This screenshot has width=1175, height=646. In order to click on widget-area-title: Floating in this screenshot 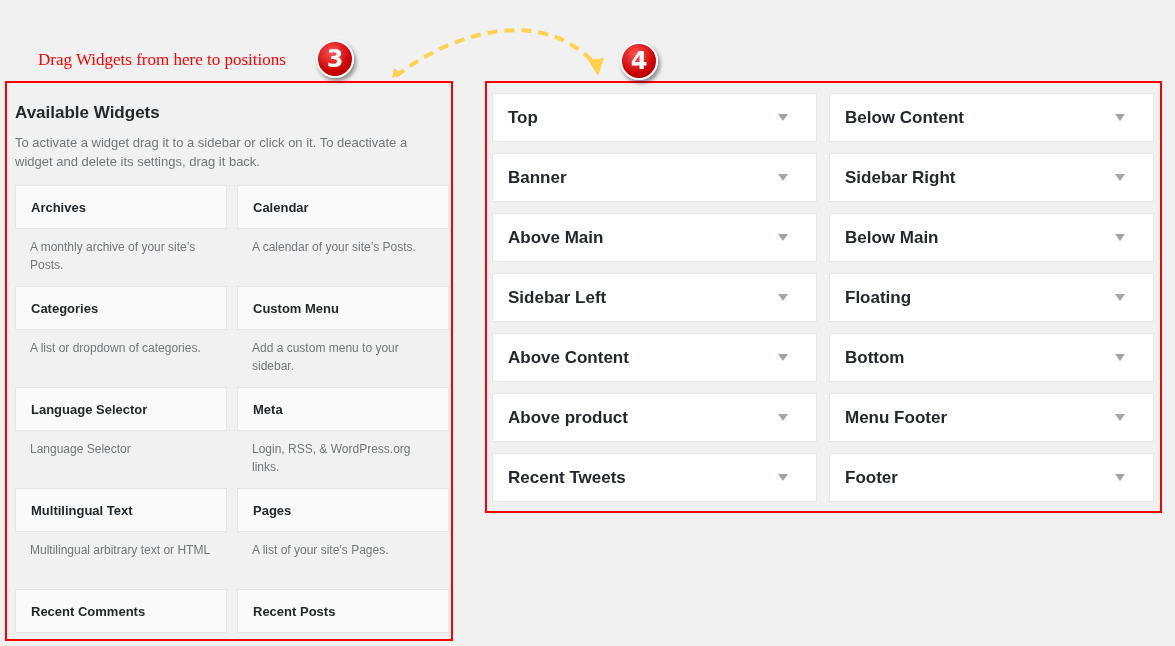, I will do `click(878, 297)`.